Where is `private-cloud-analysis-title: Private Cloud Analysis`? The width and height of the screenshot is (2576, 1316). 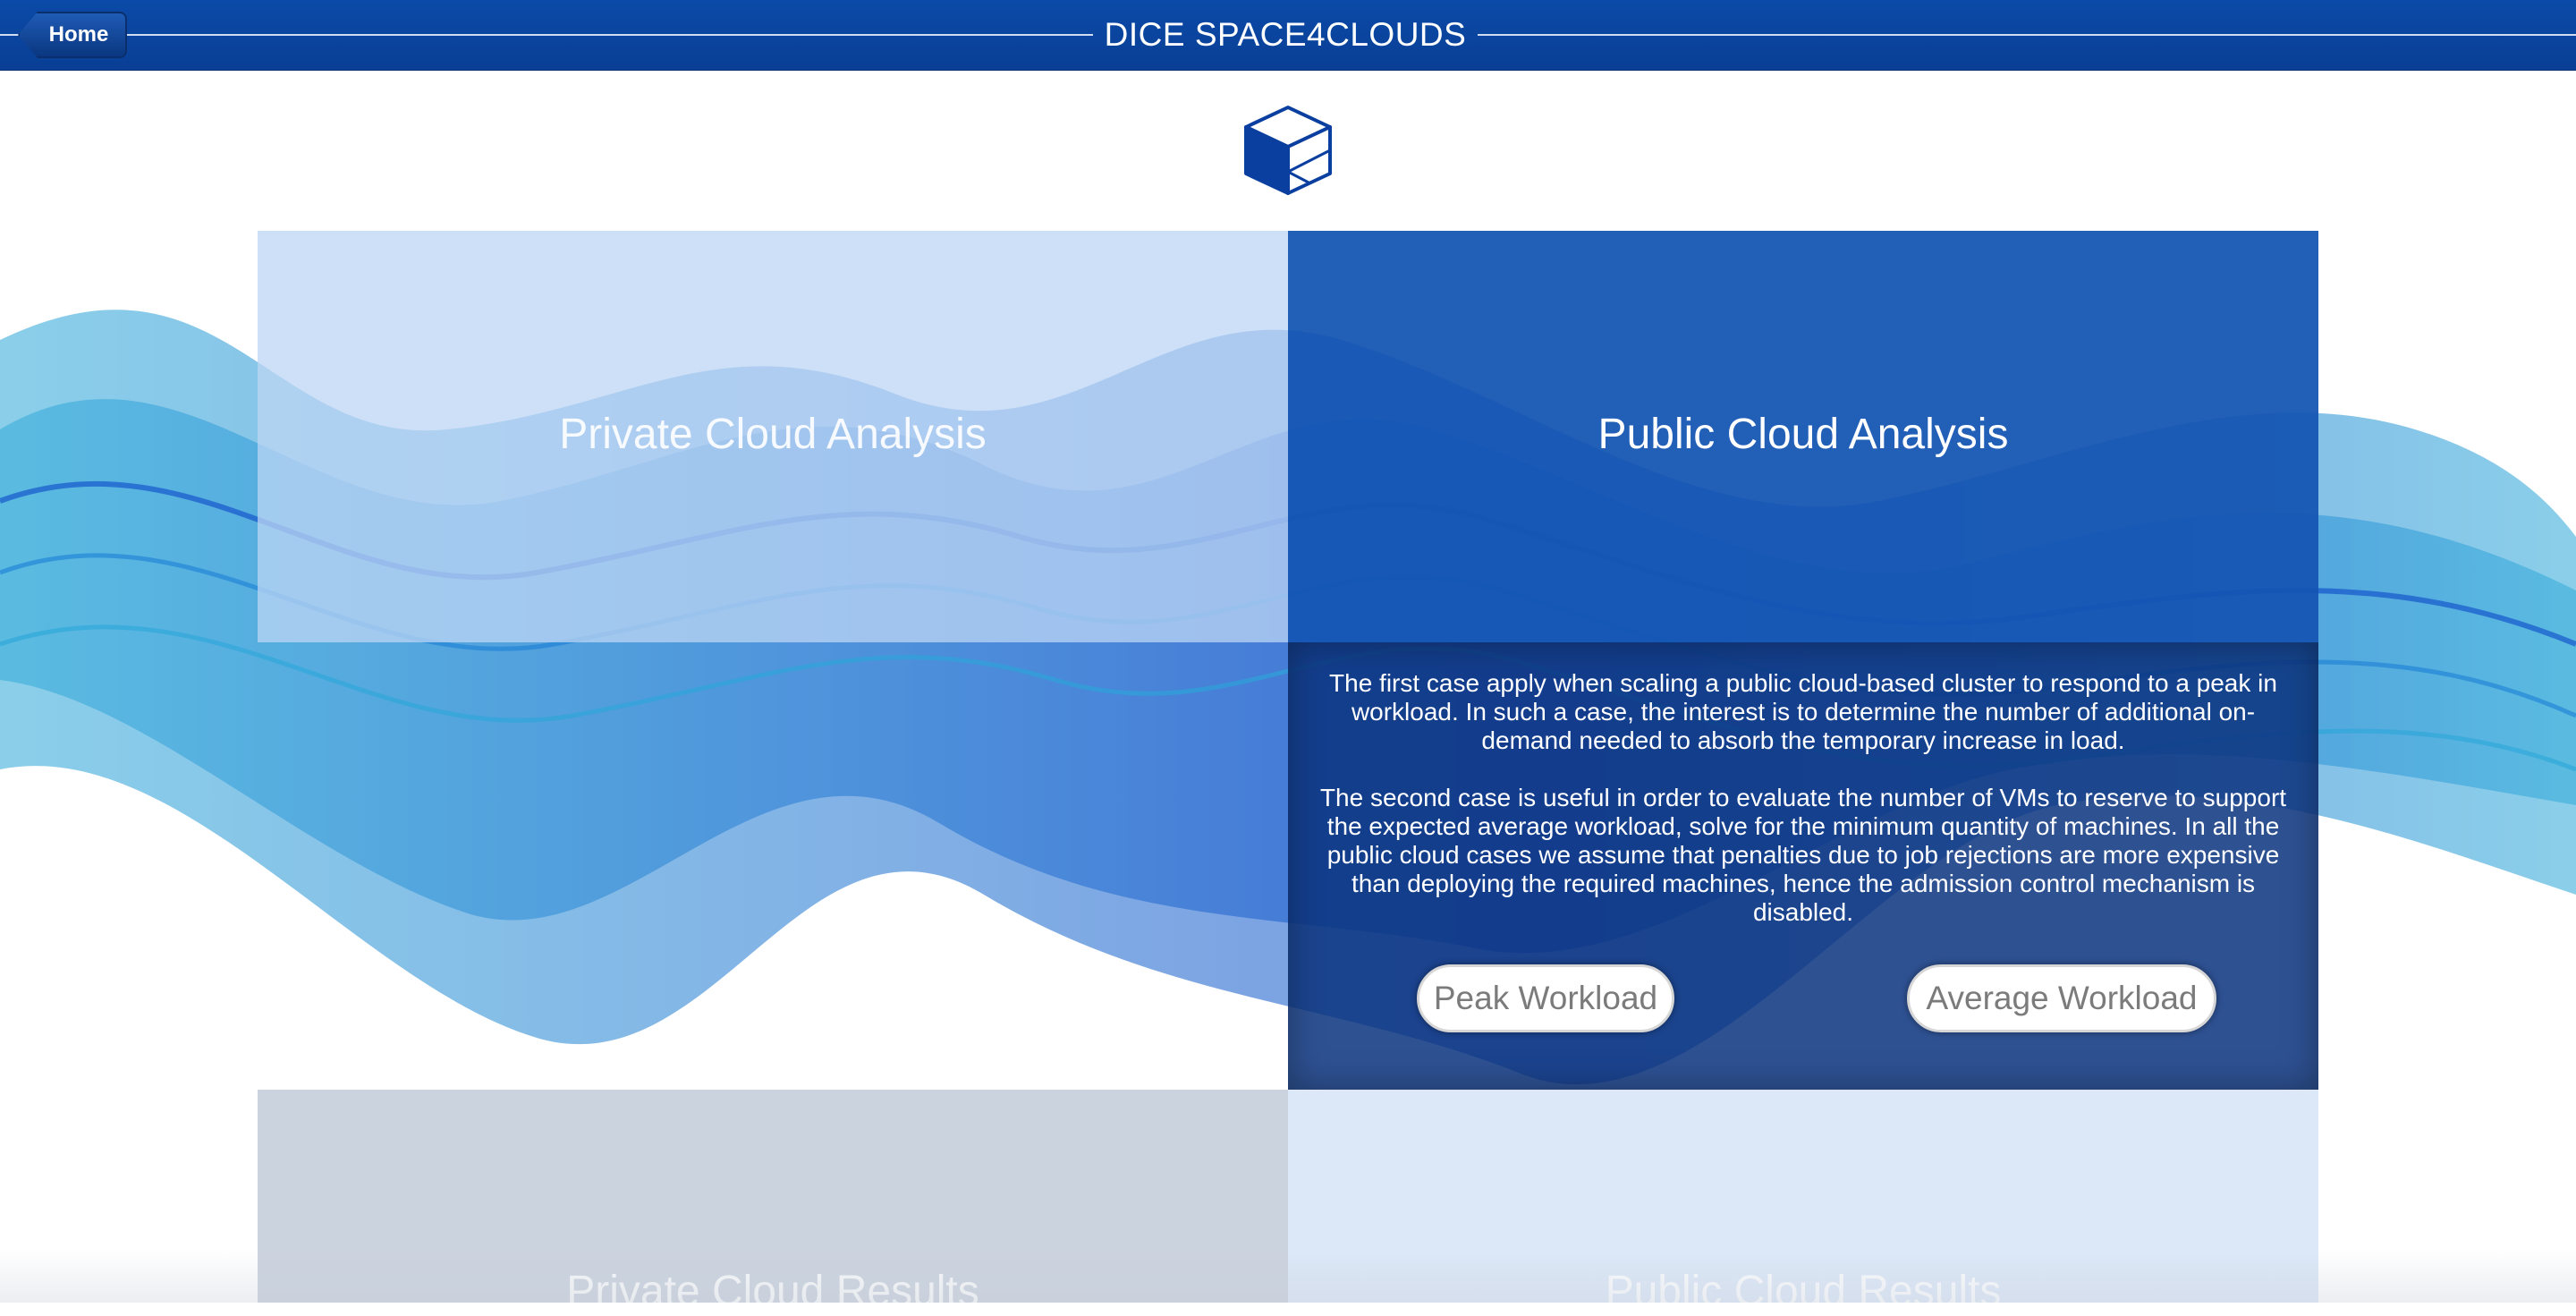 private-cloud-analysis-title: Private Cloud Analysis is located at coordinates (773, 434).